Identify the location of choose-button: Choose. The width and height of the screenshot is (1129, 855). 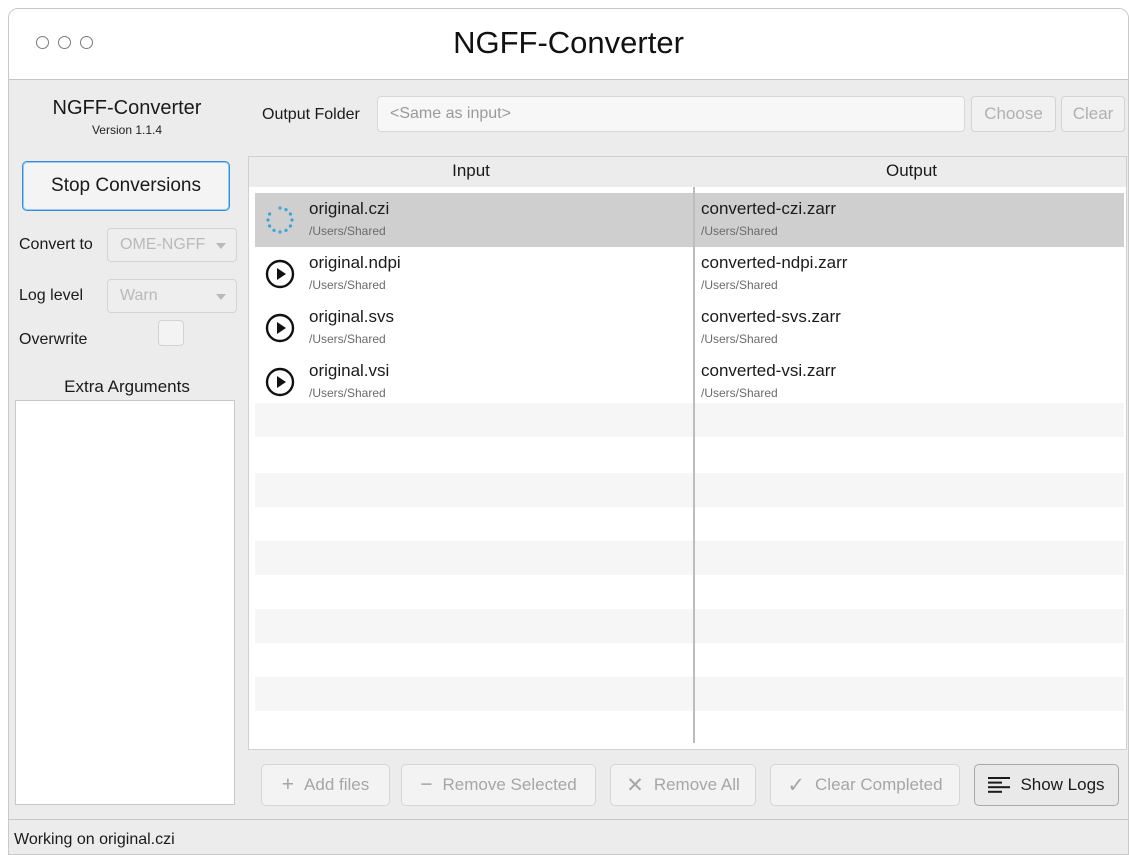
(1013, 114).